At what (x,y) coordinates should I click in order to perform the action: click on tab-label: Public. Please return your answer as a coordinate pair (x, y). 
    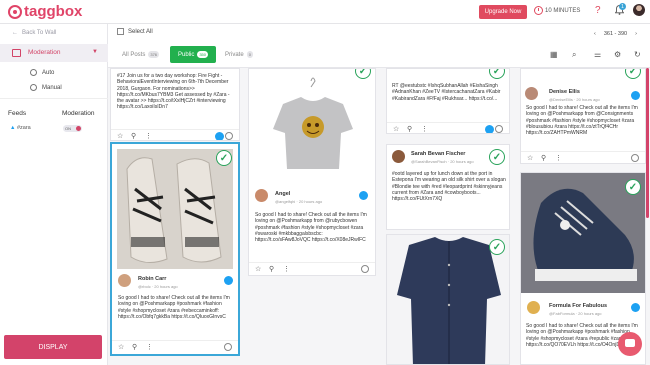
    Looking at the image, I should click on (186, 54).